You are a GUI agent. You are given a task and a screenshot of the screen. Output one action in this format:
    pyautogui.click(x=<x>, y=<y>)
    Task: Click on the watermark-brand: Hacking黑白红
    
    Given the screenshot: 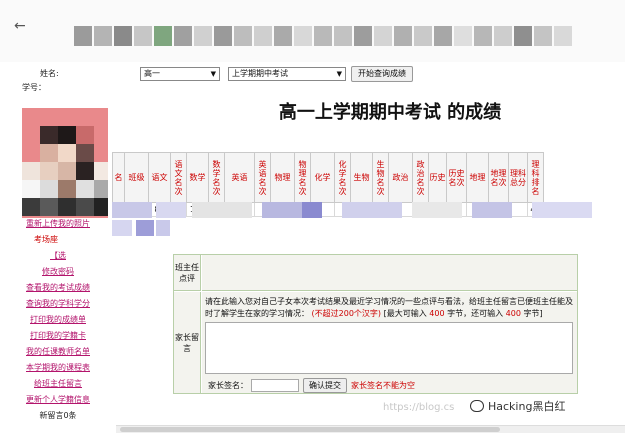 What is the action you would take?
    pyautogui.click(x=517, y=406)
    